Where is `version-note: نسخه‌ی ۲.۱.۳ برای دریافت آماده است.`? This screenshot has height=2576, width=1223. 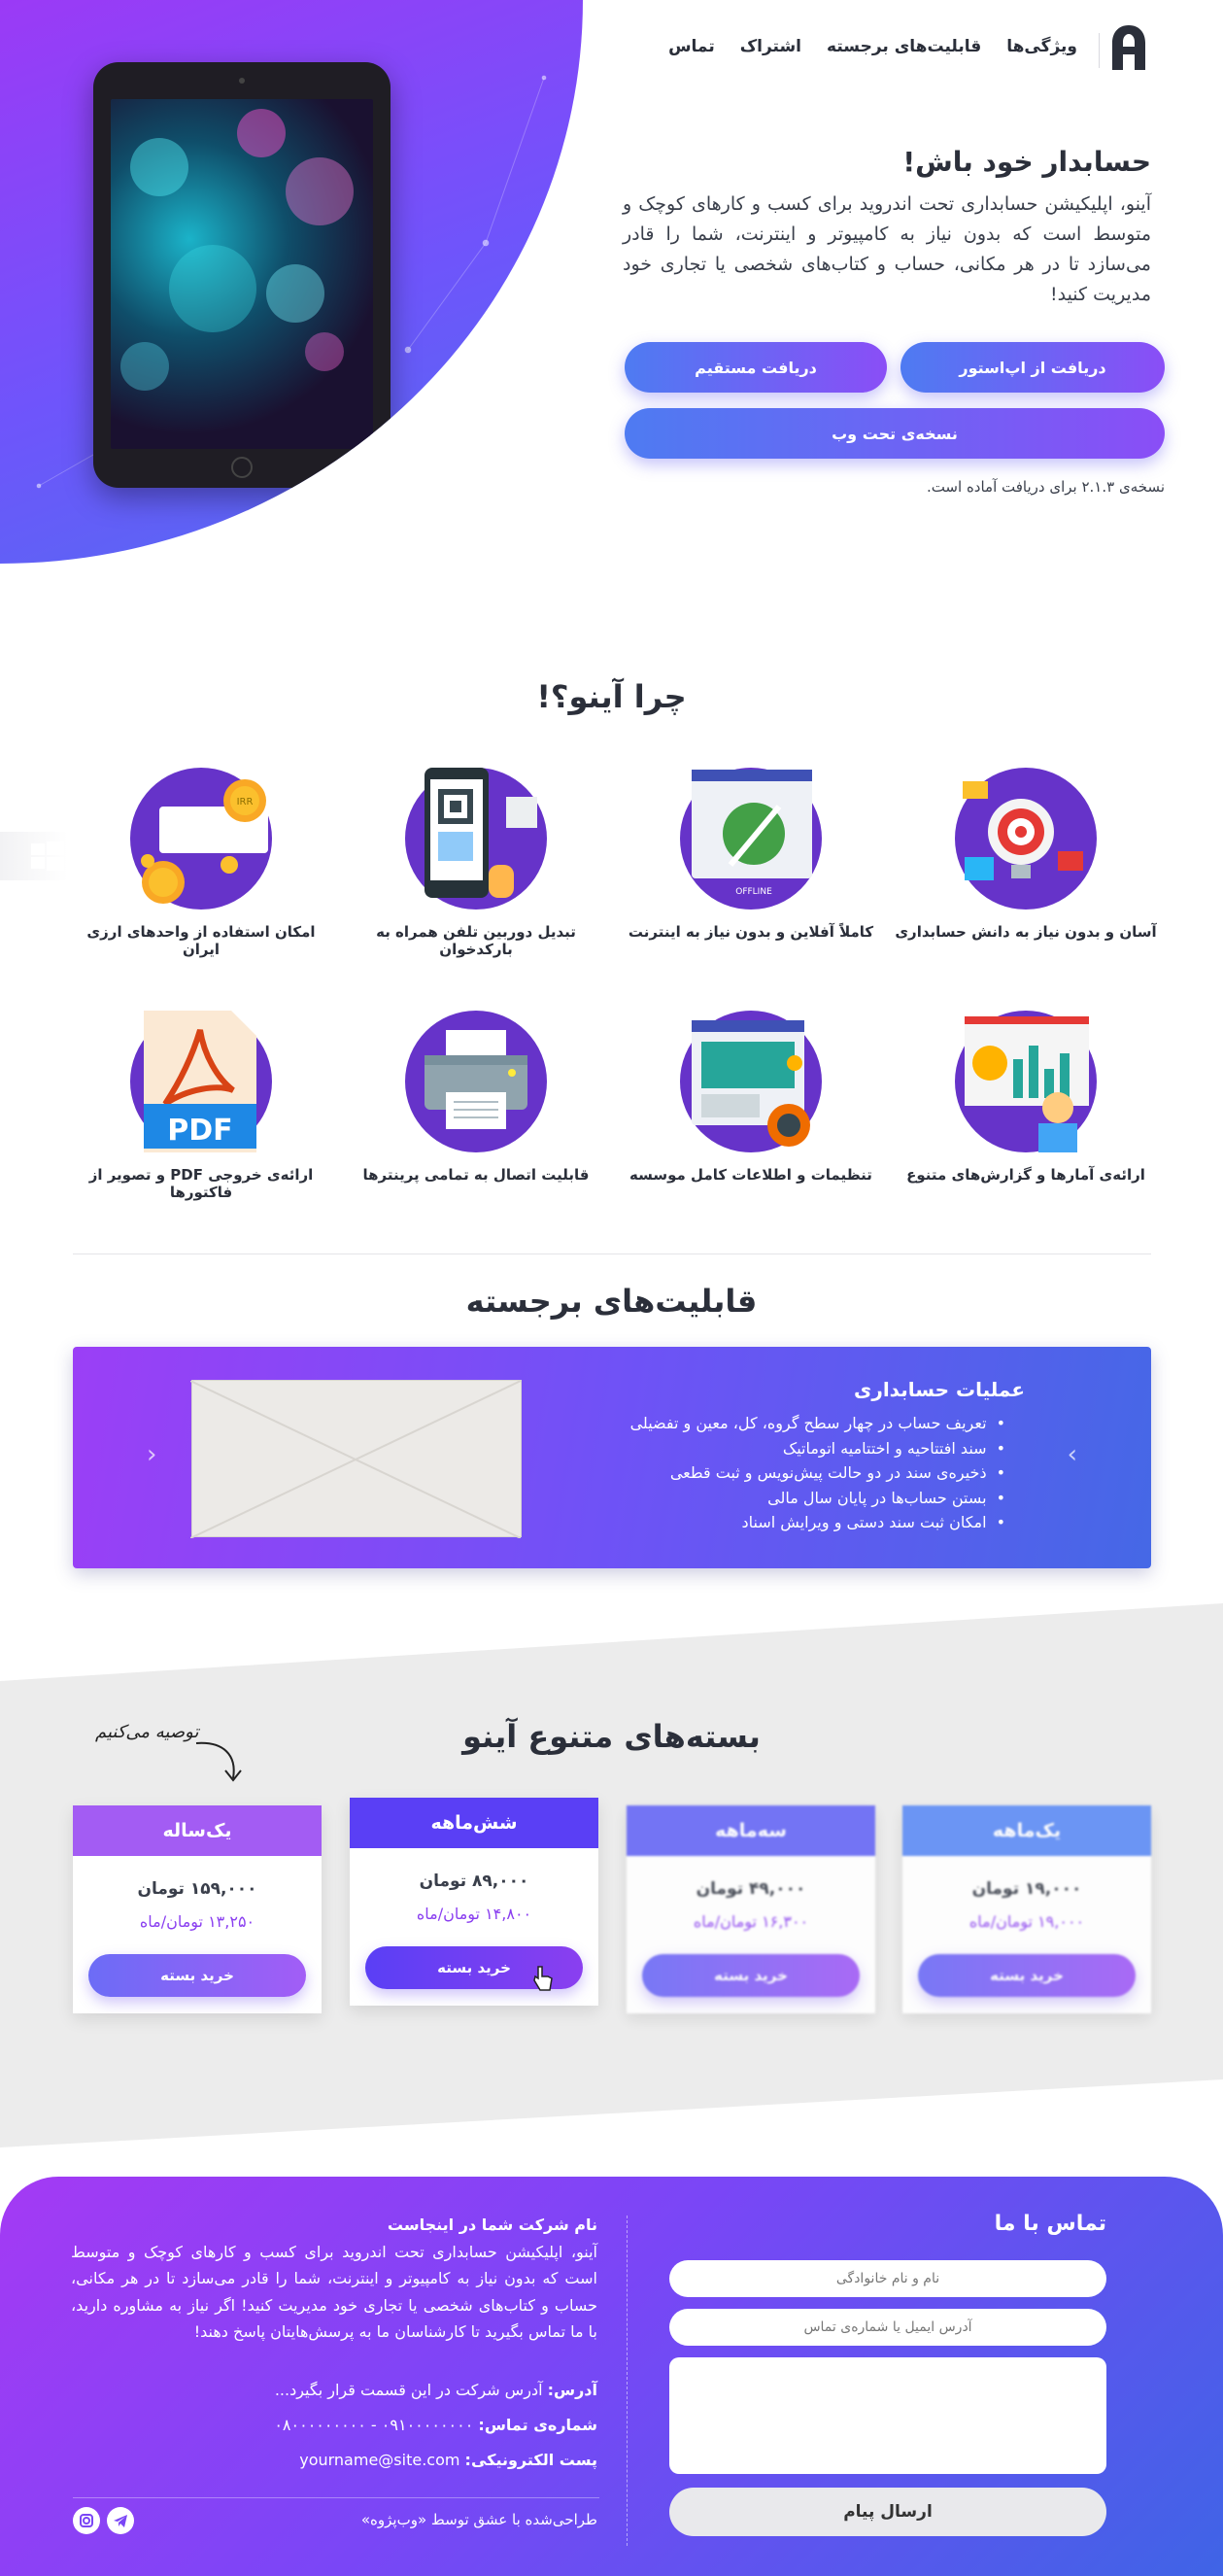
version-note: نسخه‌ی ۲.۱.۳ برای دریافت آماده است. is located at coordinates (1045, 487).